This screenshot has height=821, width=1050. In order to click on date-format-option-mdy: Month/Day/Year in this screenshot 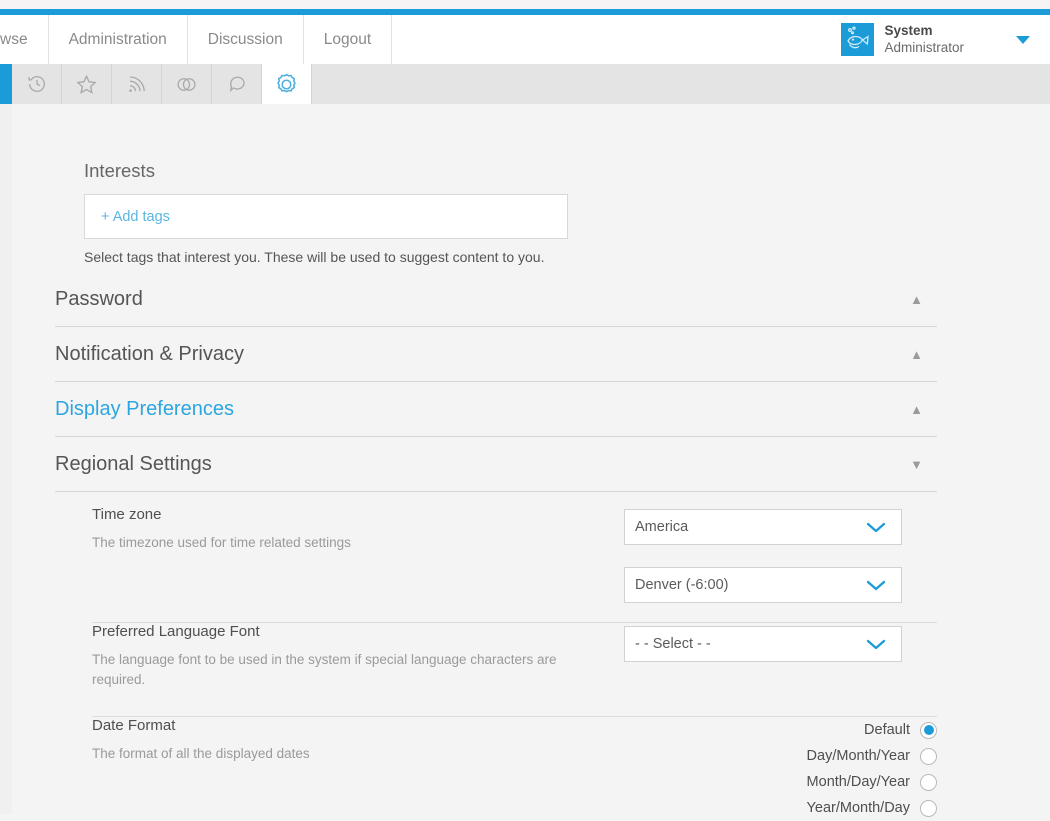, I will do `click(872, 782)`.